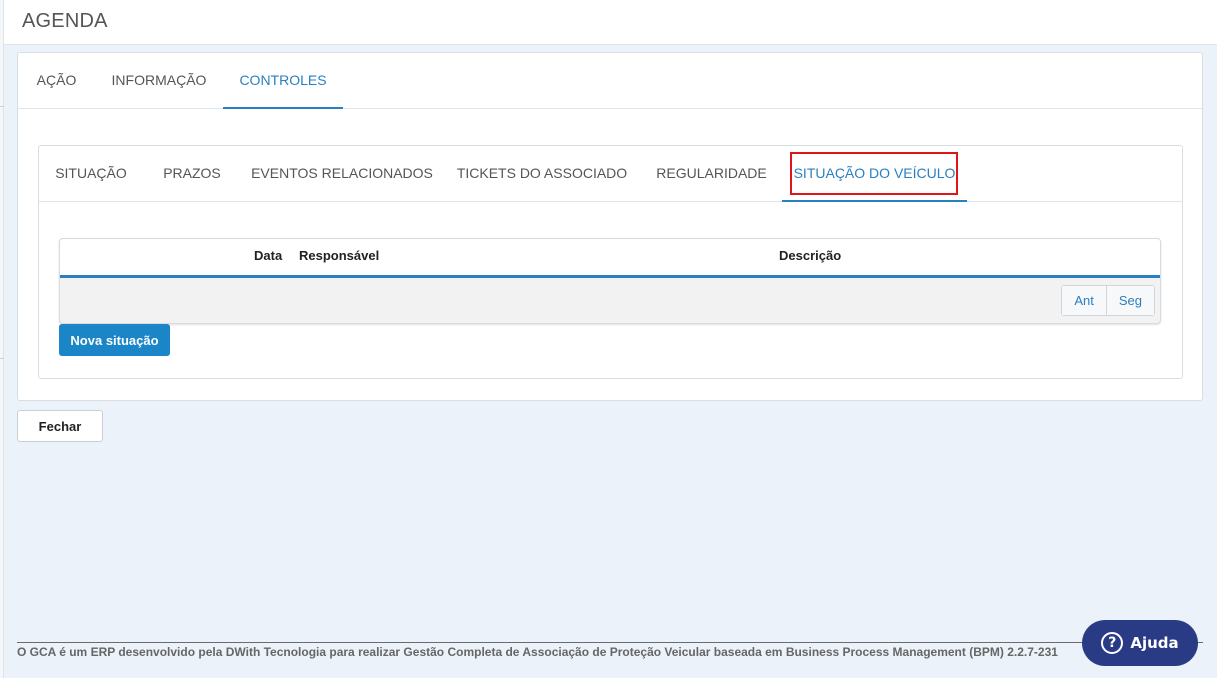 The height and width of the screenshot is (678, 1217). What do you see at coordinates (711, 174) in the screenshot?
I see `tab-regularidade: REGULARIDADE` at bounding box center [711, 174].